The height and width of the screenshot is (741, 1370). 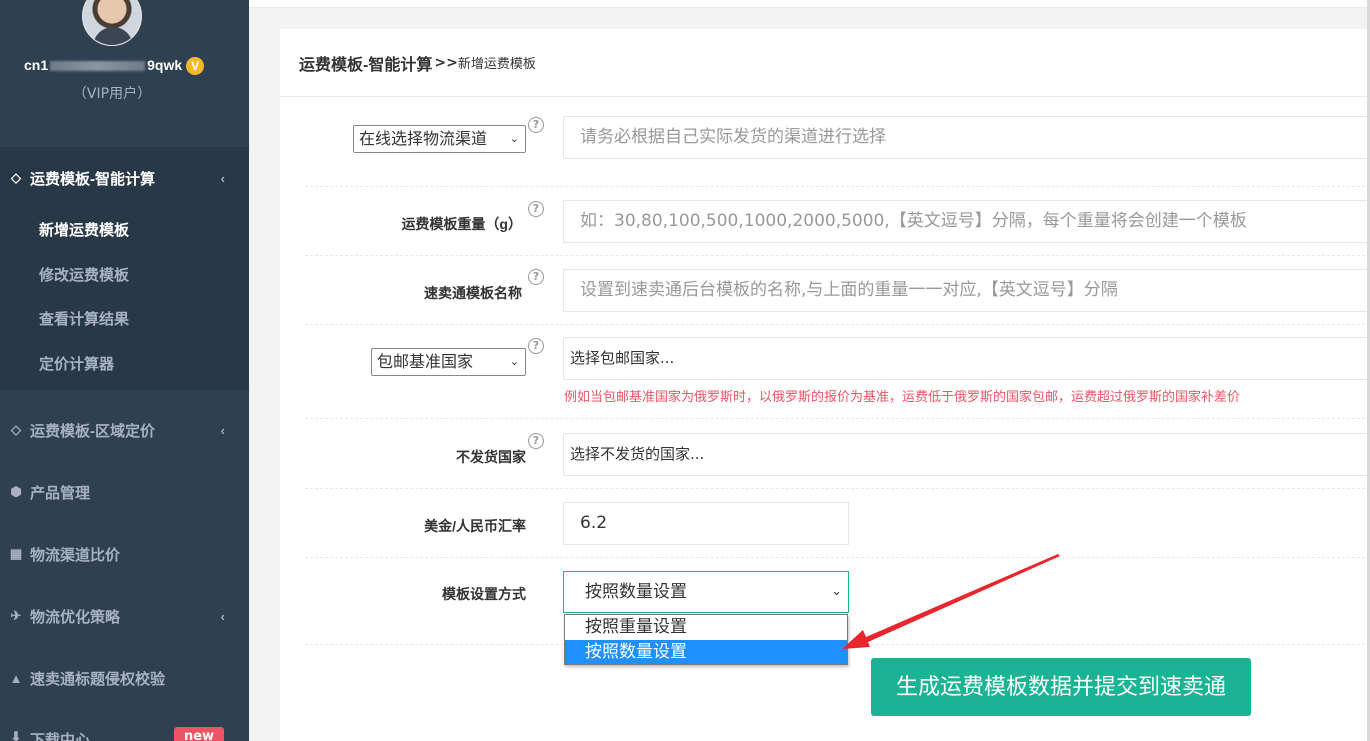 I want to click on sidebar-item-edit-template: 修改运费模板, so click(x=124, y=276).